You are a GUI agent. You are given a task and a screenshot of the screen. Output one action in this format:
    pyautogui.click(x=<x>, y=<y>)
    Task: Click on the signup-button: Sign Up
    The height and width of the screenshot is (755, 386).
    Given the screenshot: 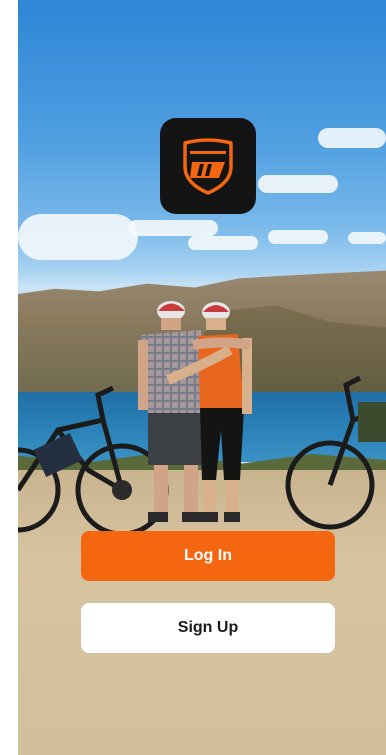 What is the action you would take?
    pyautogui.click(x=208, y=628)
    